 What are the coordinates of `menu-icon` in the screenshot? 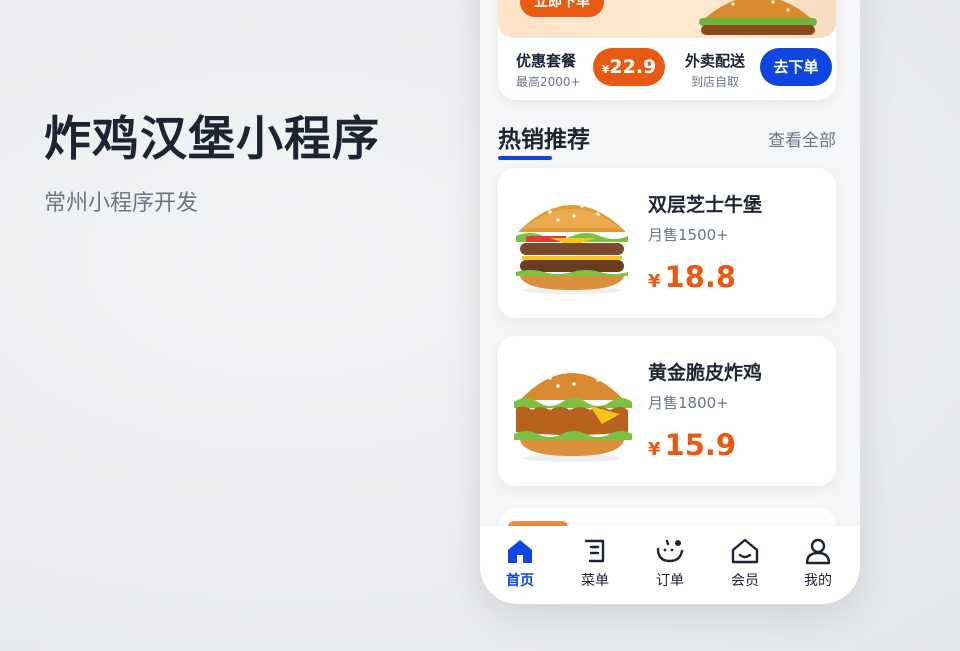 It's located at (595, 551).